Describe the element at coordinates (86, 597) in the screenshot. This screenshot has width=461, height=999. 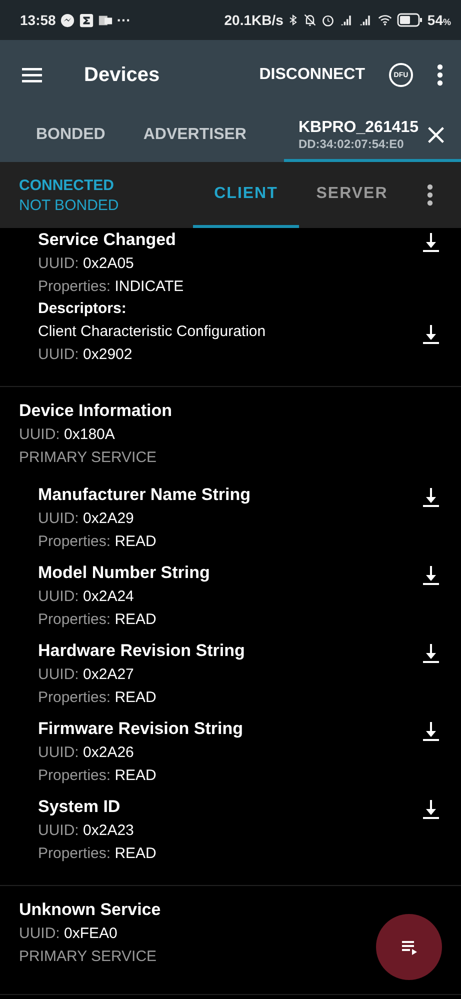
I see `characteristic-uuid: UUID: 0x2A24` at that location.